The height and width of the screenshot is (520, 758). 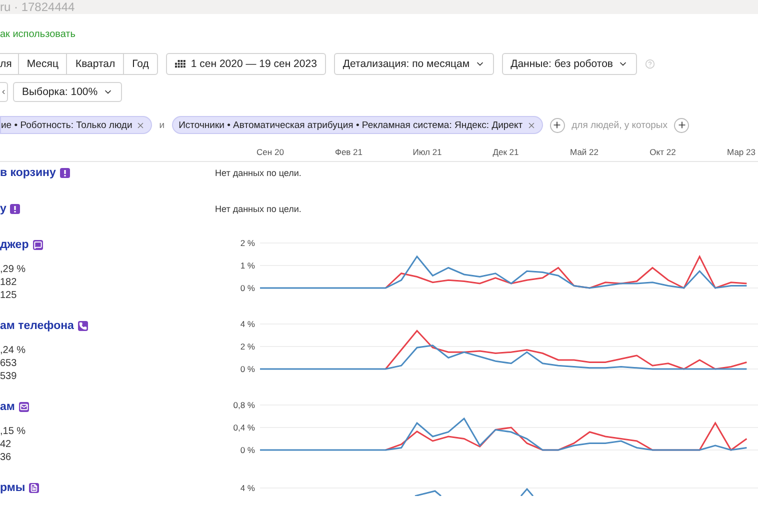 I want to click on people-filter-hint: для людей, у которых, so click(x=620, y=125).